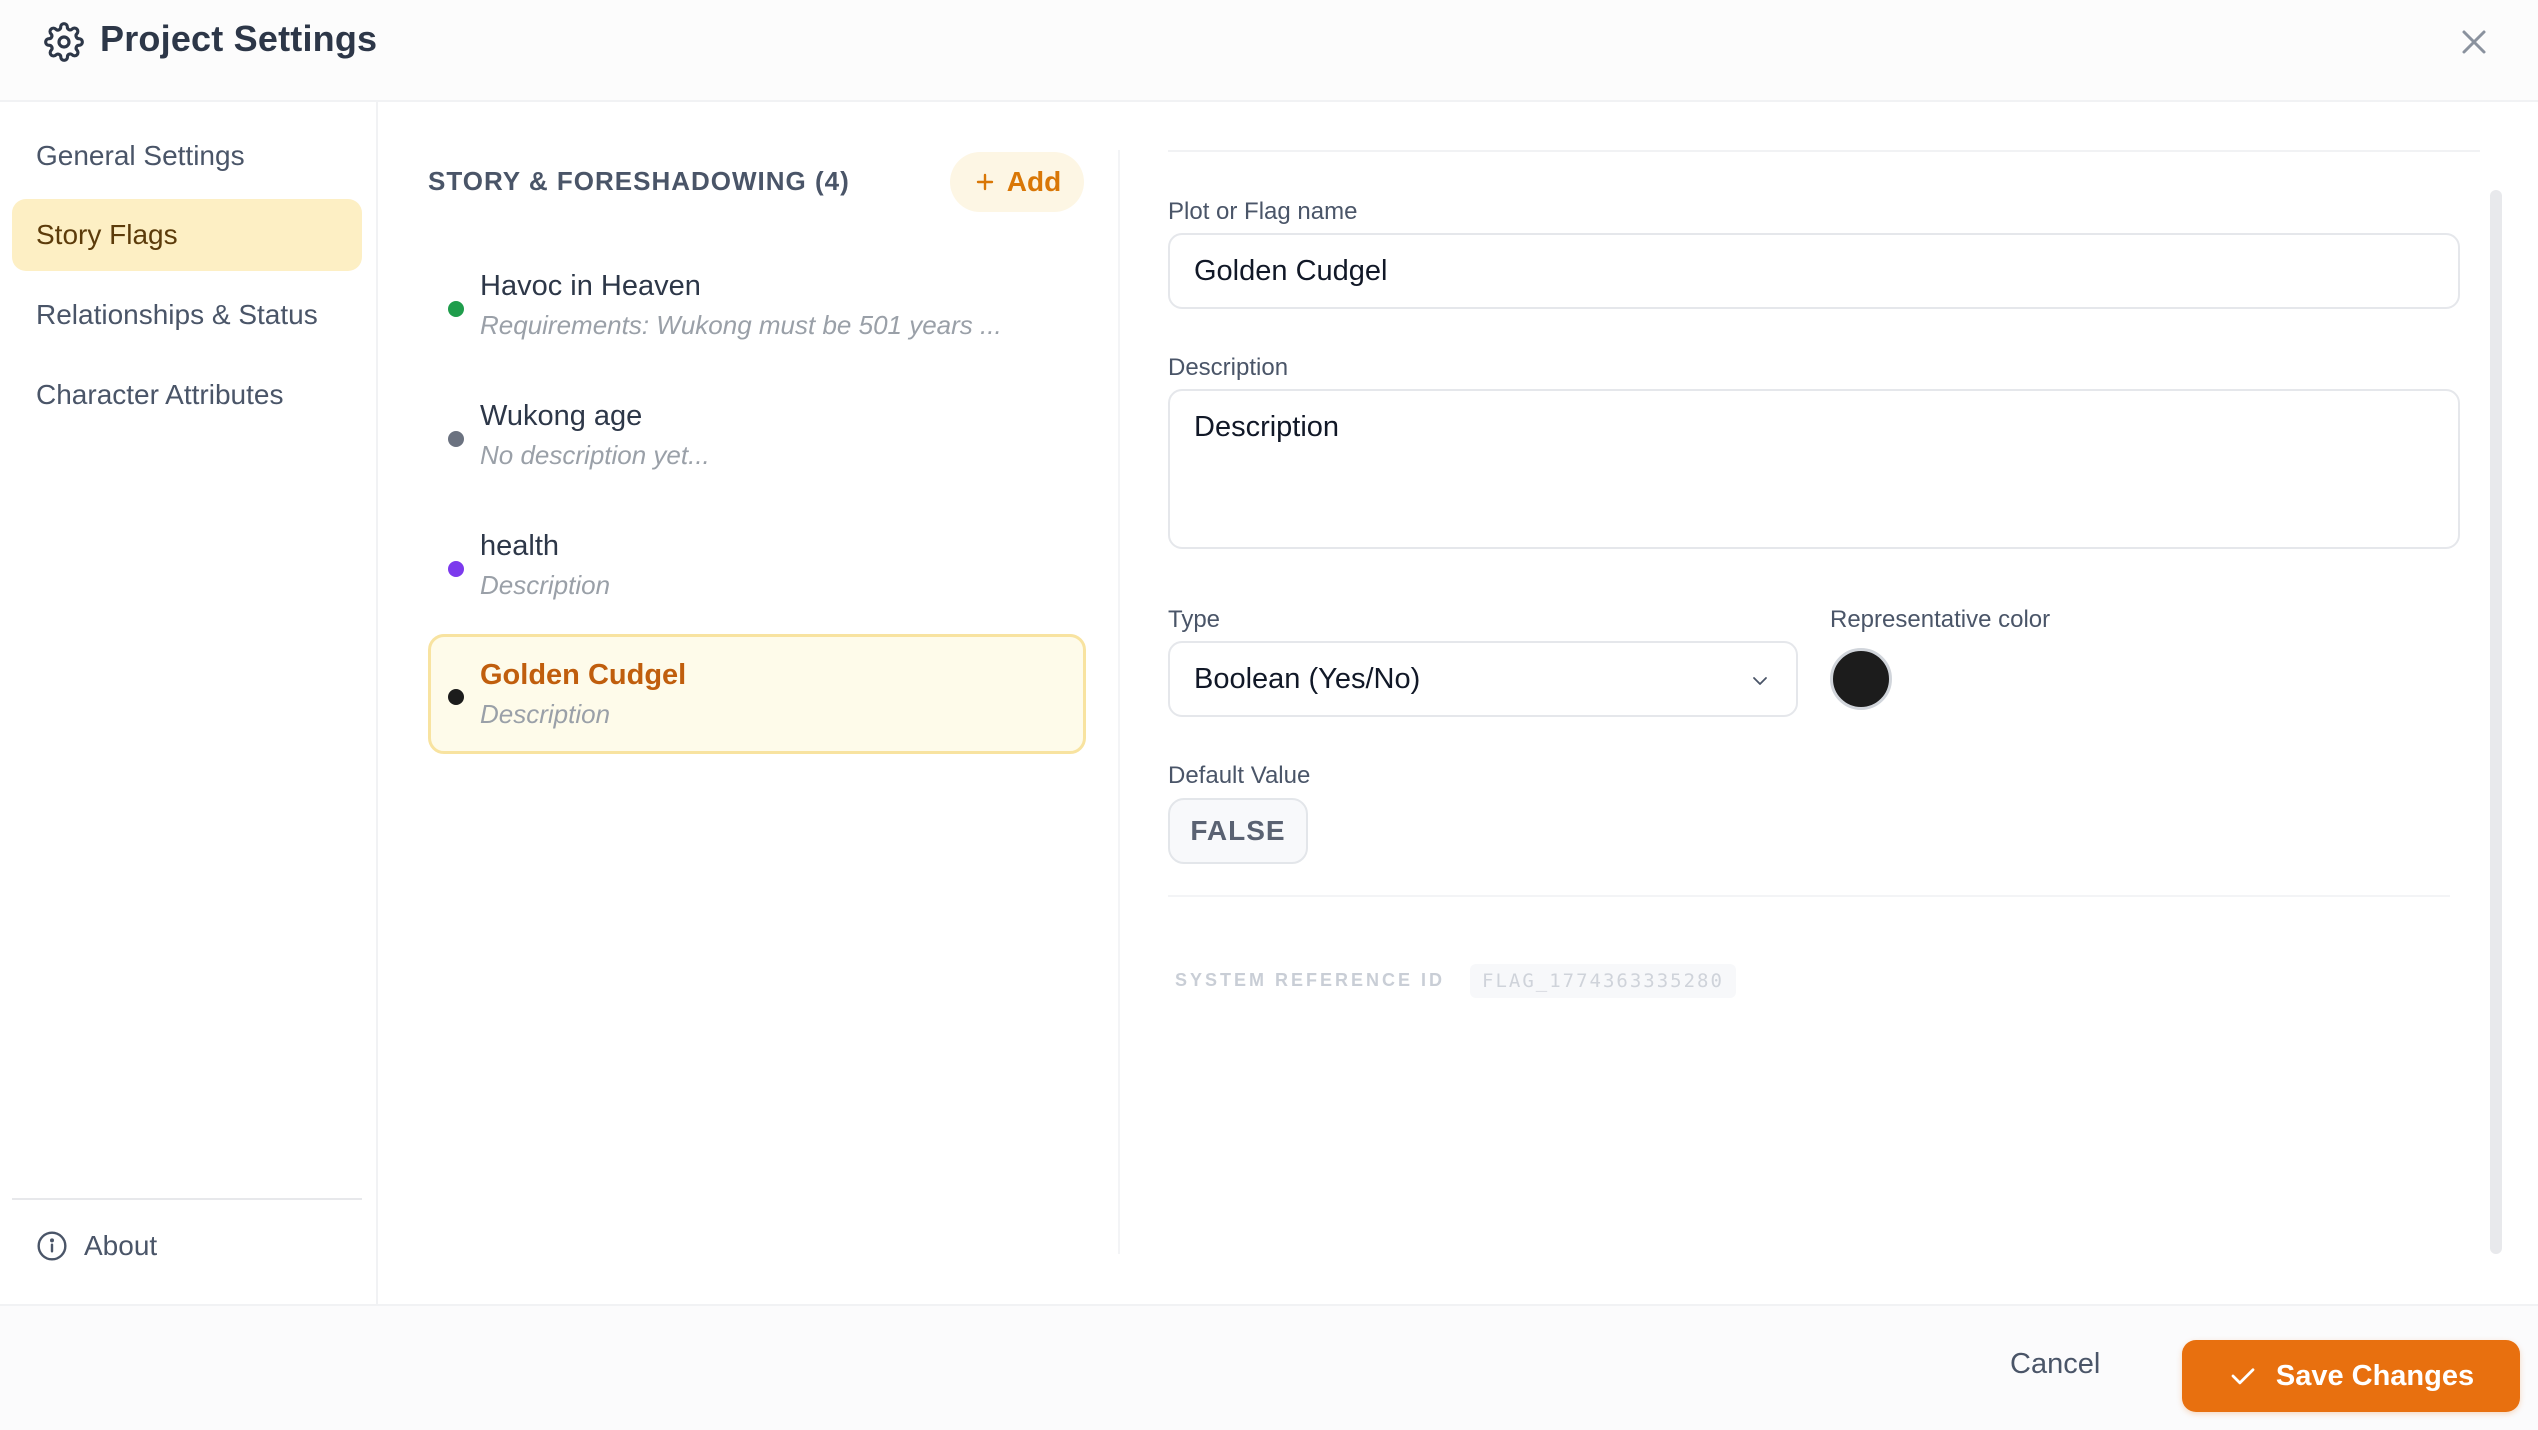 The image size is (2538, 1430). I want to click on about-link: About, so click(96, 1246).